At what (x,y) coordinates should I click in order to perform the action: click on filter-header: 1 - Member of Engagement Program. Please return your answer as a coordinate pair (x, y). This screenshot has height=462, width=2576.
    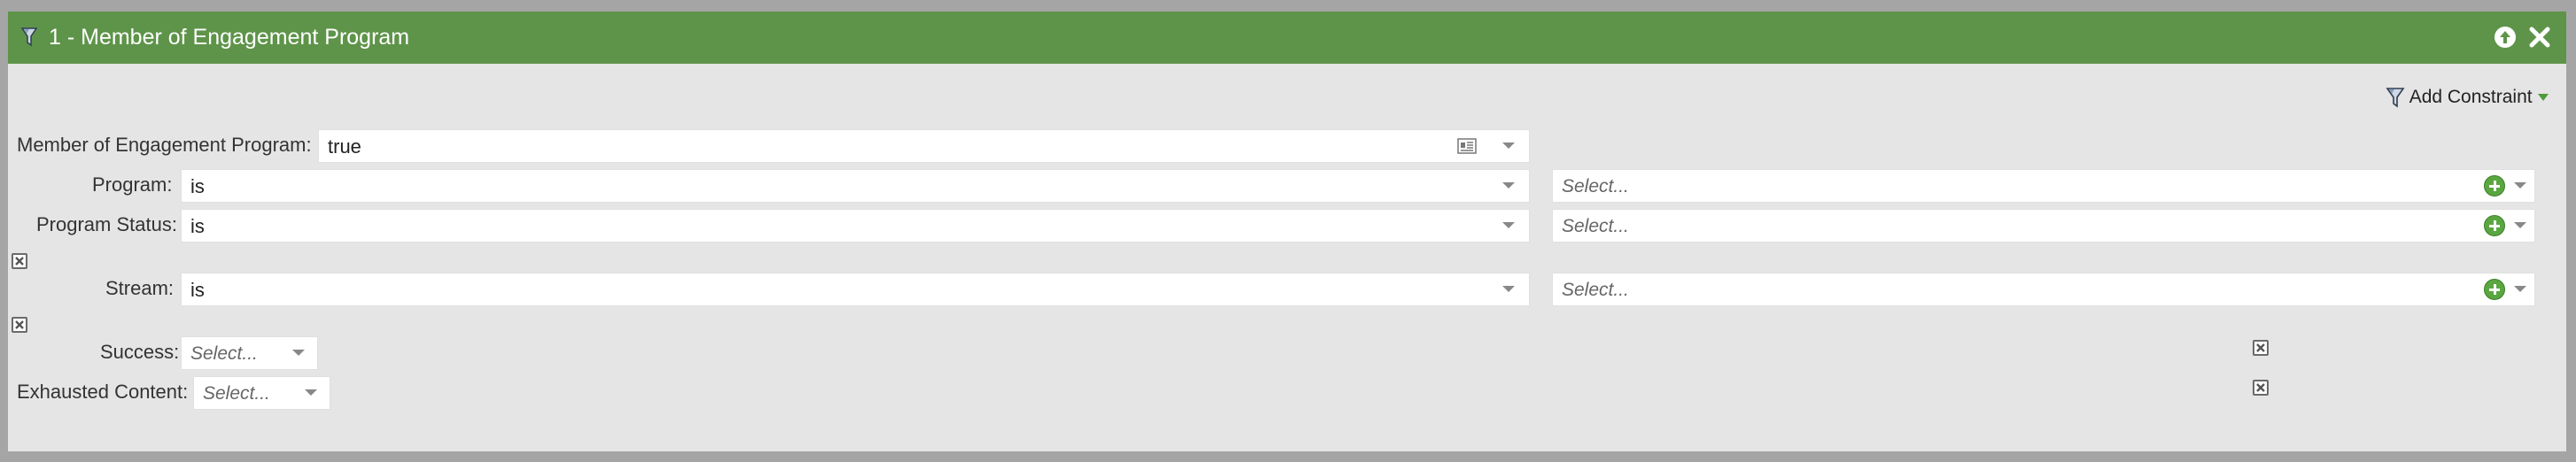
    Looking at the image, I should click on (1287, 38).